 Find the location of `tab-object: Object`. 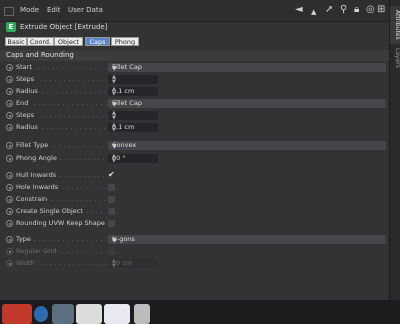

tab-object: Object is located at coordinates (68, 41).